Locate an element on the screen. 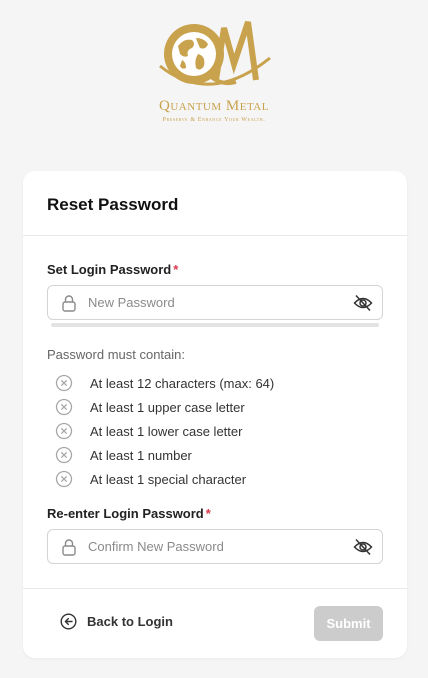 The image size is (428, 678). password-rule: At least 1 special character is located at coordinates (164, 479).